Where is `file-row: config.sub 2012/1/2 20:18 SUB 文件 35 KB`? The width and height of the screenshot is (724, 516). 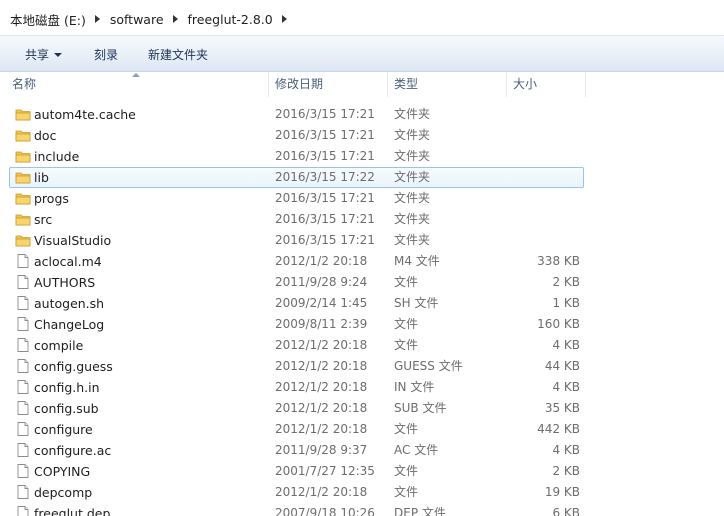
file-row: config.sub 2012/1/2 20:18 SUB 文件 35 KB is located at coordinates (362, 408).